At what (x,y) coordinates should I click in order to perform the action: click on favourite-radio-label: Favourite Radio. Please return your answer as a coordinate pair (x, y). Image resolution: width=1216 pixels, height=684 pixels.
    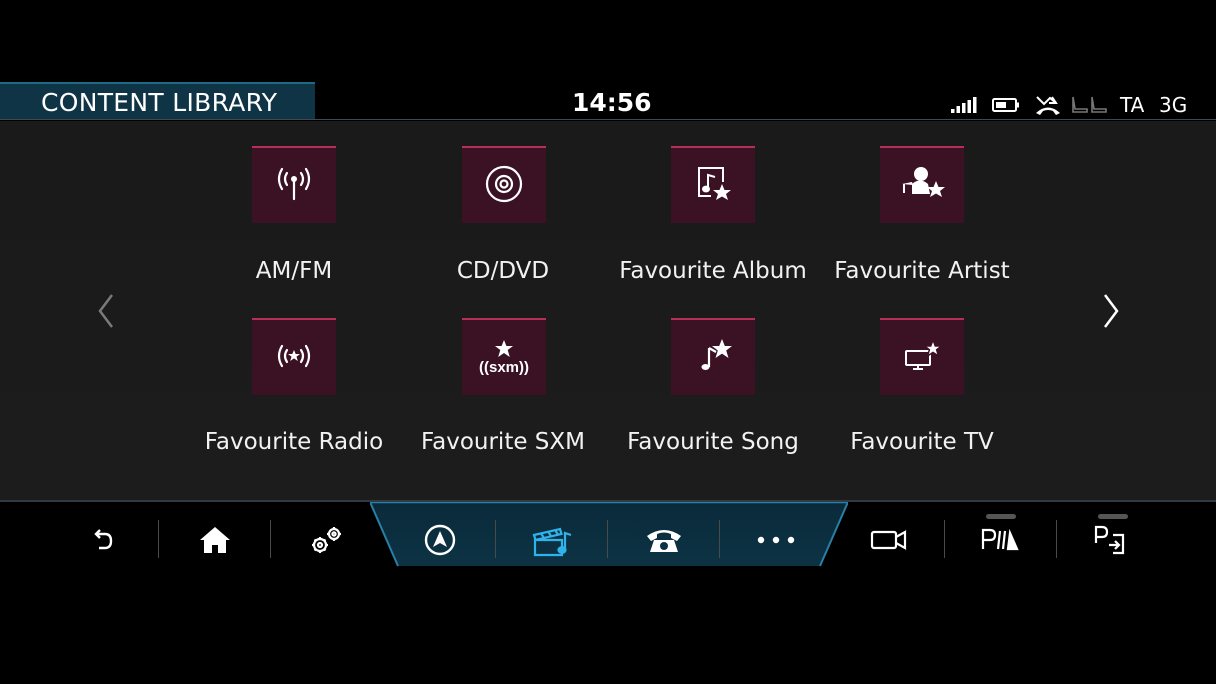
    Looking at the image, I should click on (294, 442).